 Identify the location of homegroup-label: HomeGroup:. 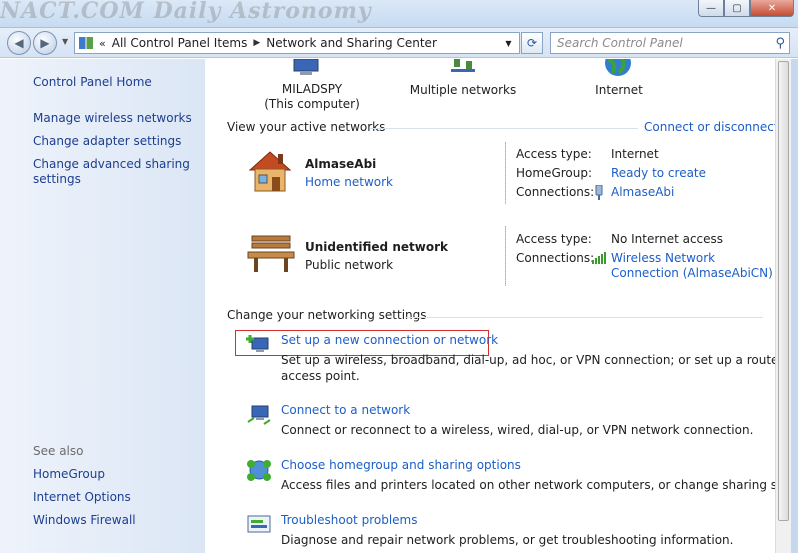
(554, 173).